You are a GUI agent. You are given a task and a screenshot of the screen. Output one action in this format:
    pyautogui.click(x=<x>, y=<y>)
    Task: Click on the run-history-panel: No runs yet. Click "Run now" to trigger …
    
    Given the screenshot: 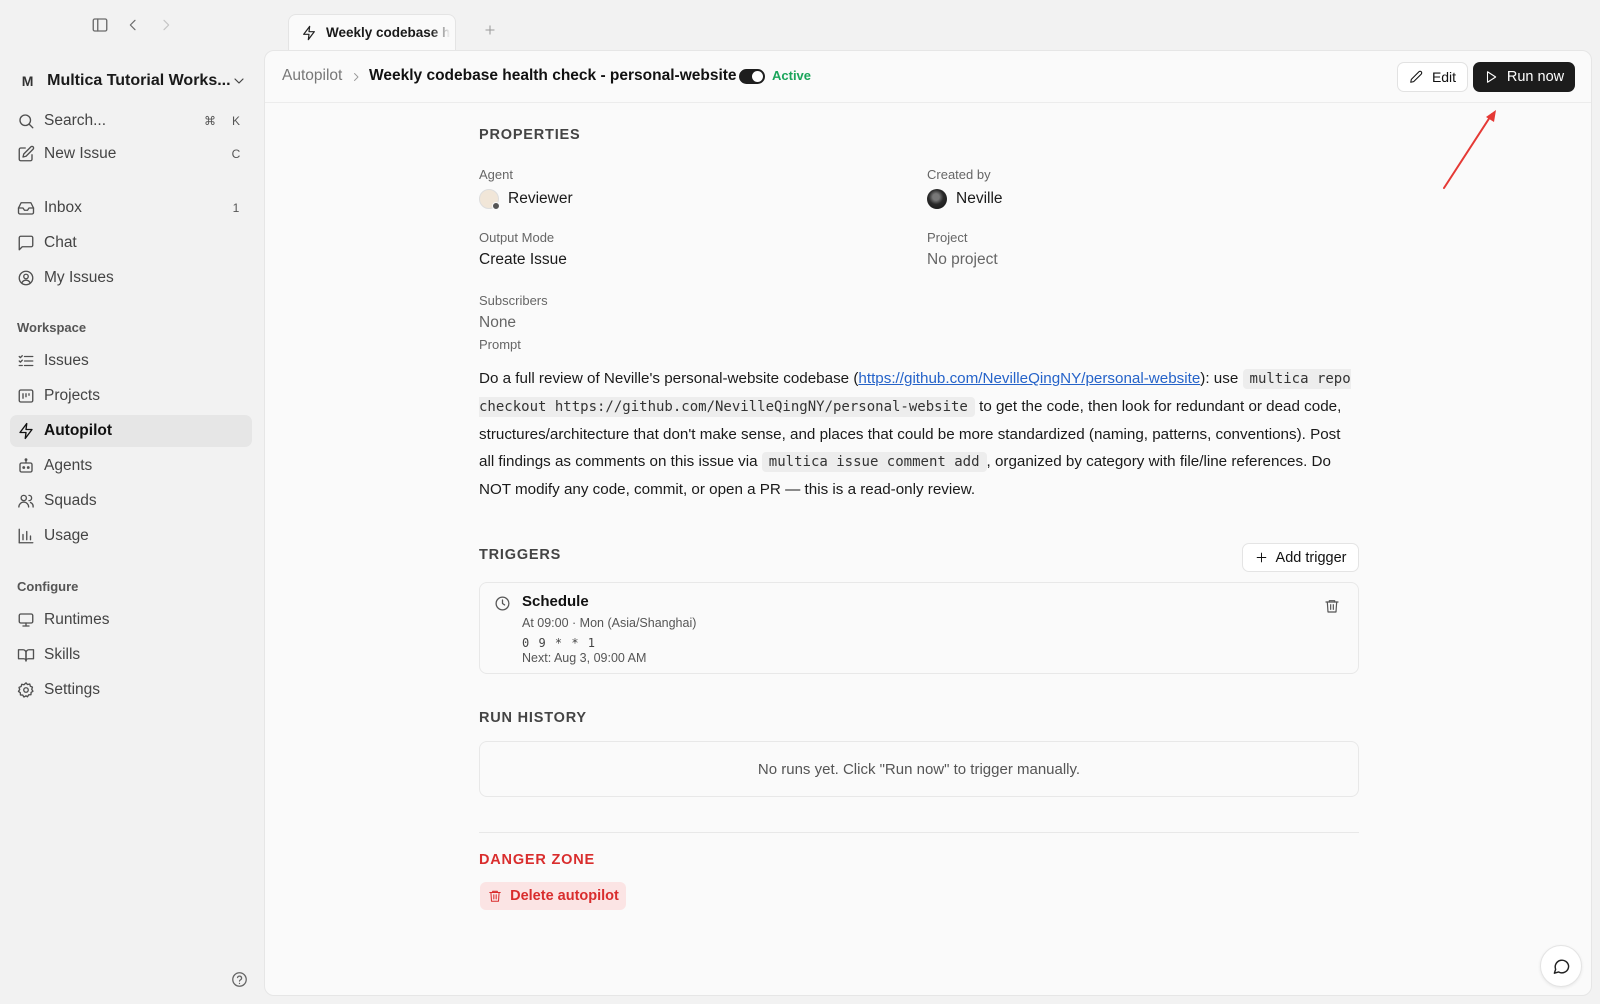 What is the action you would take?
    pyautogui.click(x=919, y=769)
    